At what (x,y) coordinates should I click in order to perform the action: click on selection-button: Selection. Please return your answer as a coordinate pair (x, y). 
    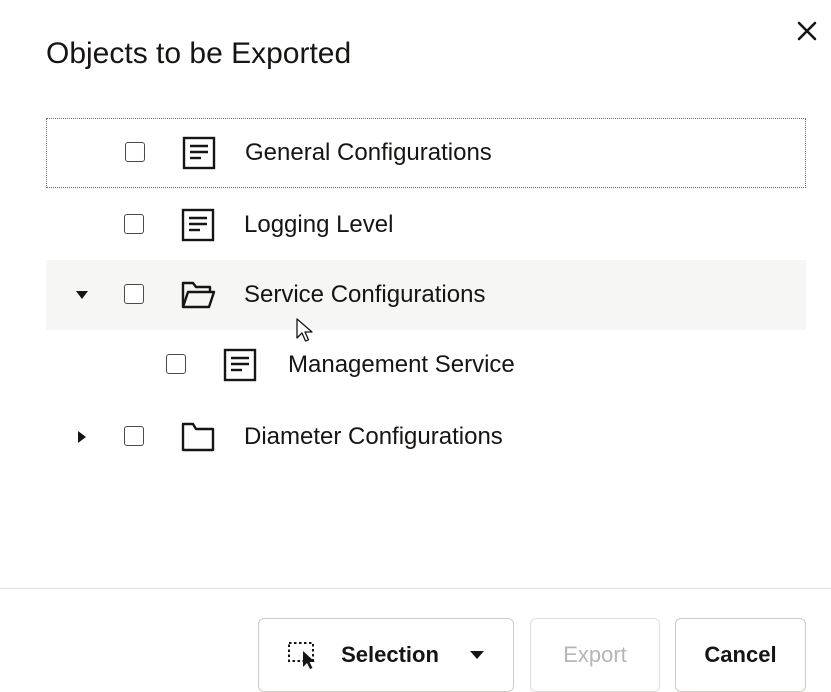
    Looking at the image, I should click on (386, 655).